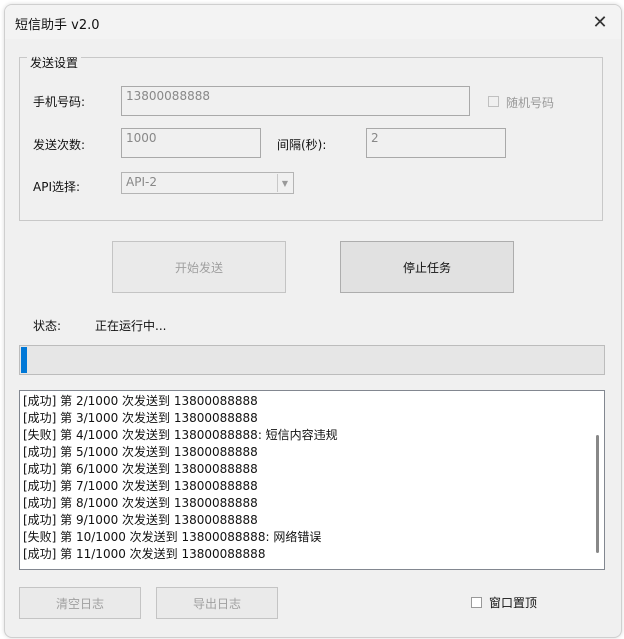 This screenshot has height=639, width=624. I want to click on api-label: API选择:, so click(57, 187).